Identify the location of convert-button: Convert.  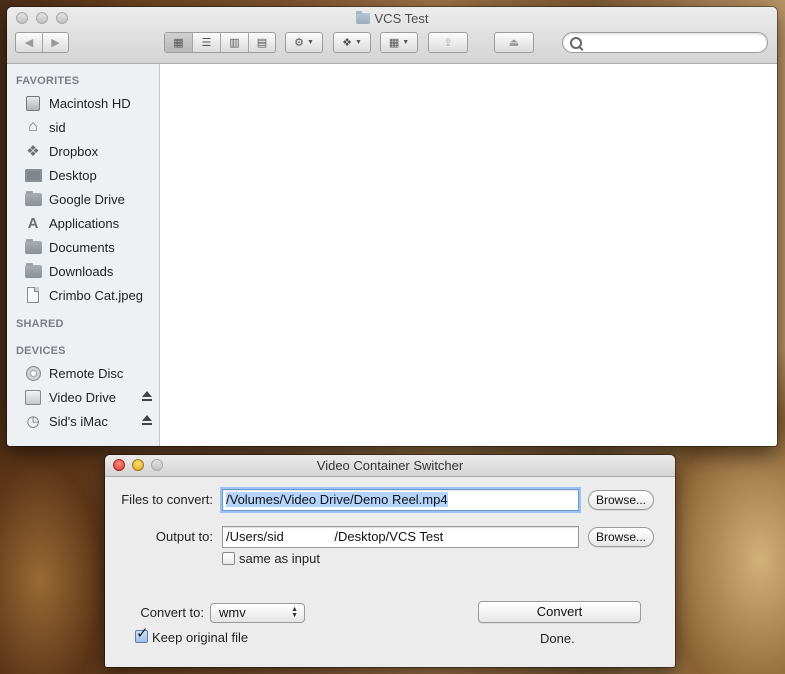
(559, 612).